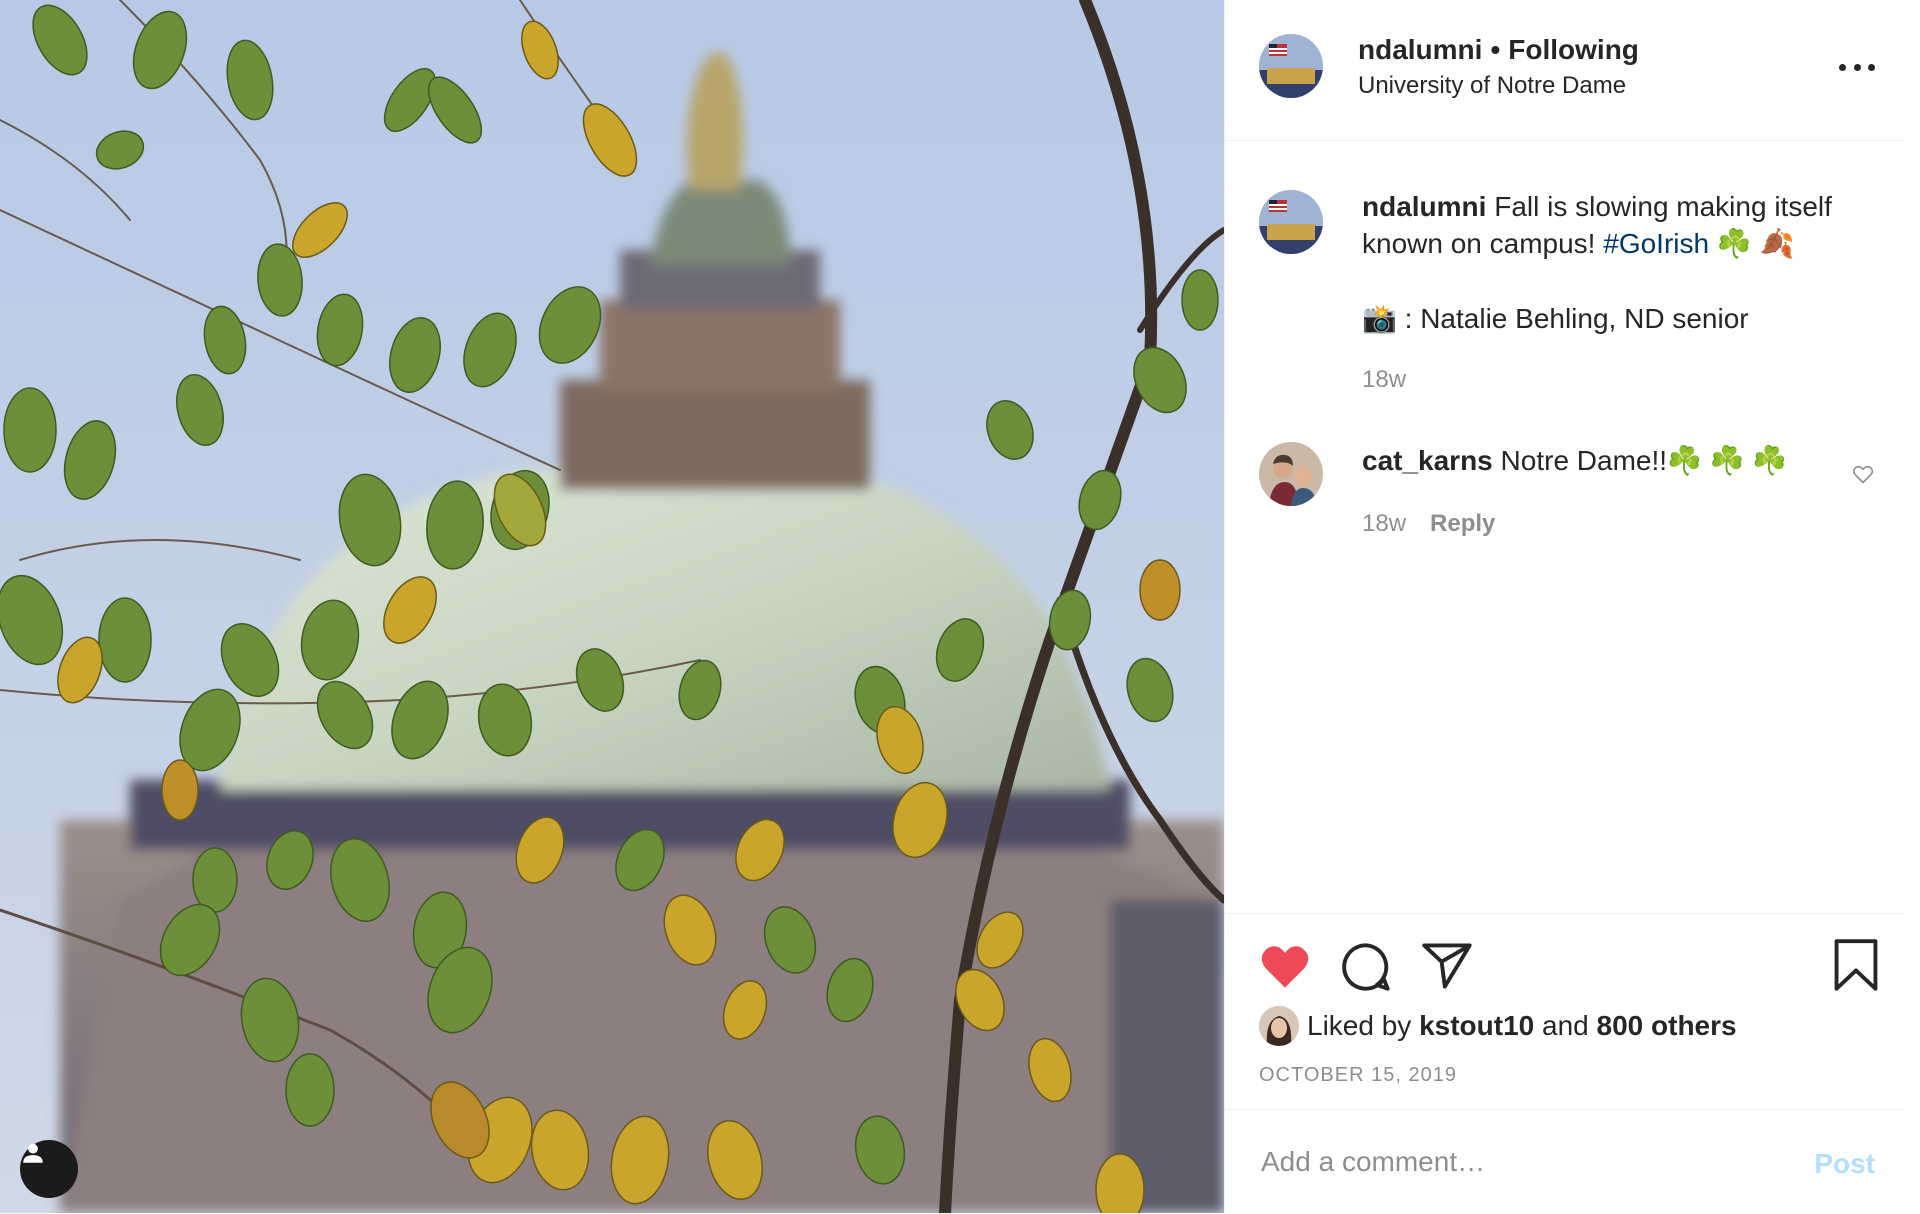 The image size is (1920, 1214). Describe the element at coordinates (1857, 67) in the screenshot. I see `more-options-button` at that location.